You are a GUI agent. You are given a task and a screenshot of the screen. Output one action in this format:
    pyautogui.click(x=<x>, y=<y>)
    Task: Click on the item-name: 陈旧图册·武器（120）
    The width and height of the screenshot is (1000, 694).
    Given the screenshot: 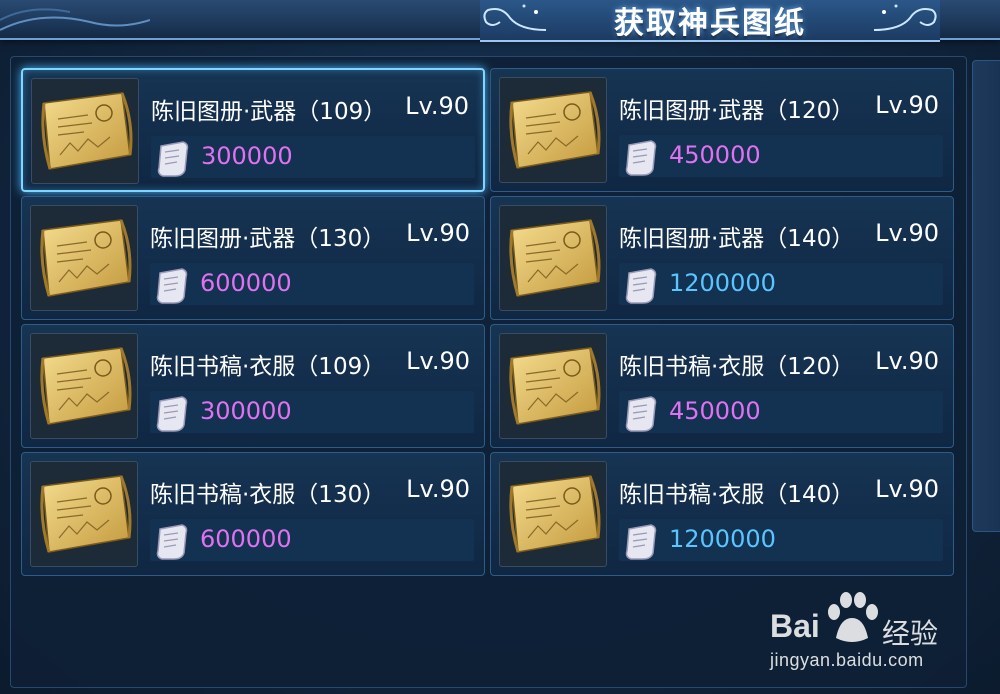 What is the action you would take?
    pyautogui.click(x=737, y=111)
    